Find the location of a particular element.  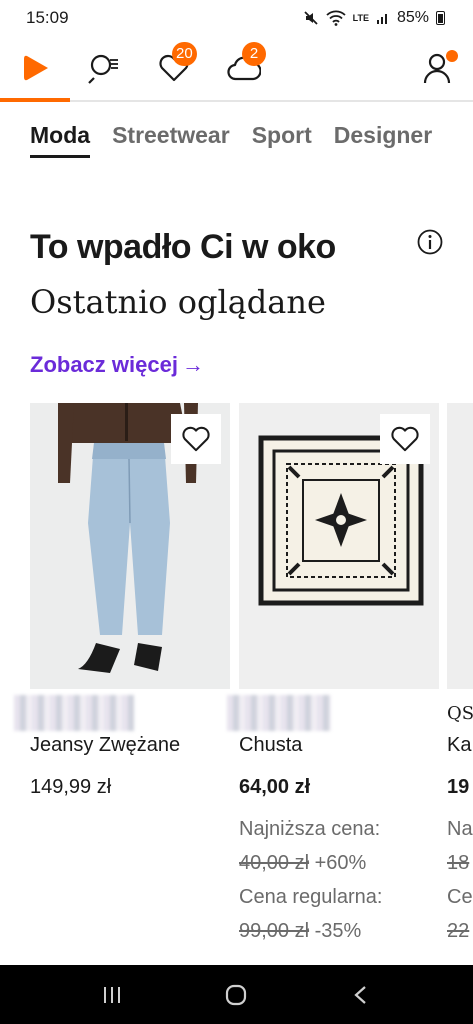

status-icons: LTE 85% is located at coordinates (374, 18).